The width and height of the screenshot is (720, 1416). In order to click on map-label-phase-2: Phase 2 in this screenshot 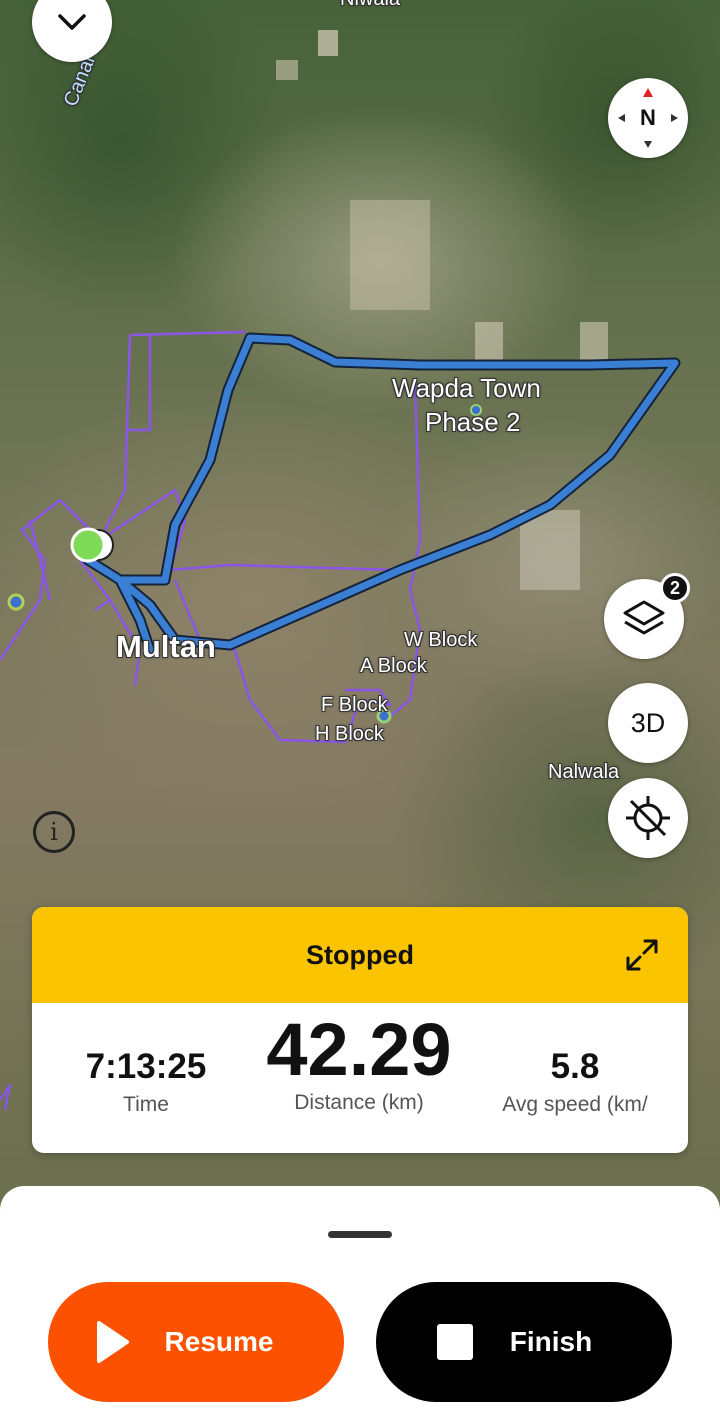, I will do `click(473, 422)`.